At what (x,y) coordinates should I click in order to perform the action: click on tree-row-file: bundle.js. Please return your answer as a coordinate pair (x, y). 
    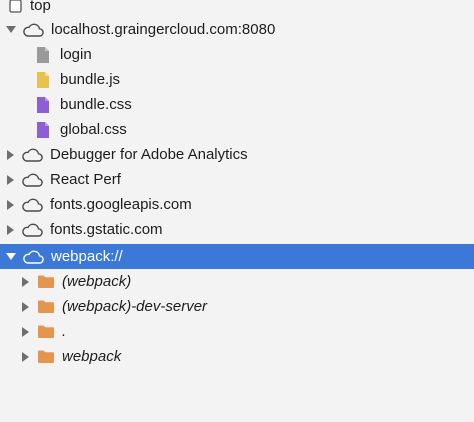
    Looking at the image, I should click on (237, 79).